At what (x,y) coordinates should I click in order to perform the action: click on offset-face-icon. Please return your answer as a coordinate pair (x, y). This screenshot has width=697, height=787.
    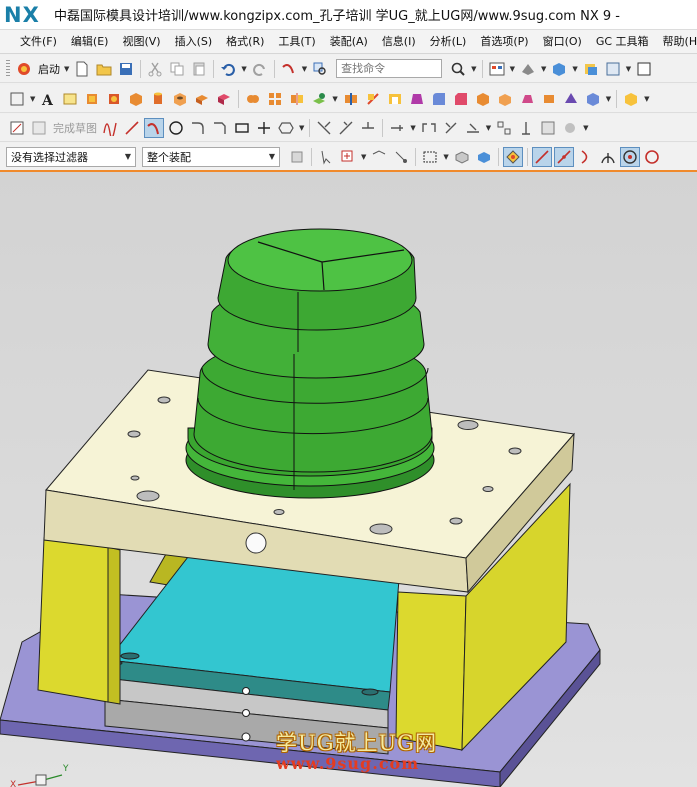
    Looking at the image, I should click on (373, 99).